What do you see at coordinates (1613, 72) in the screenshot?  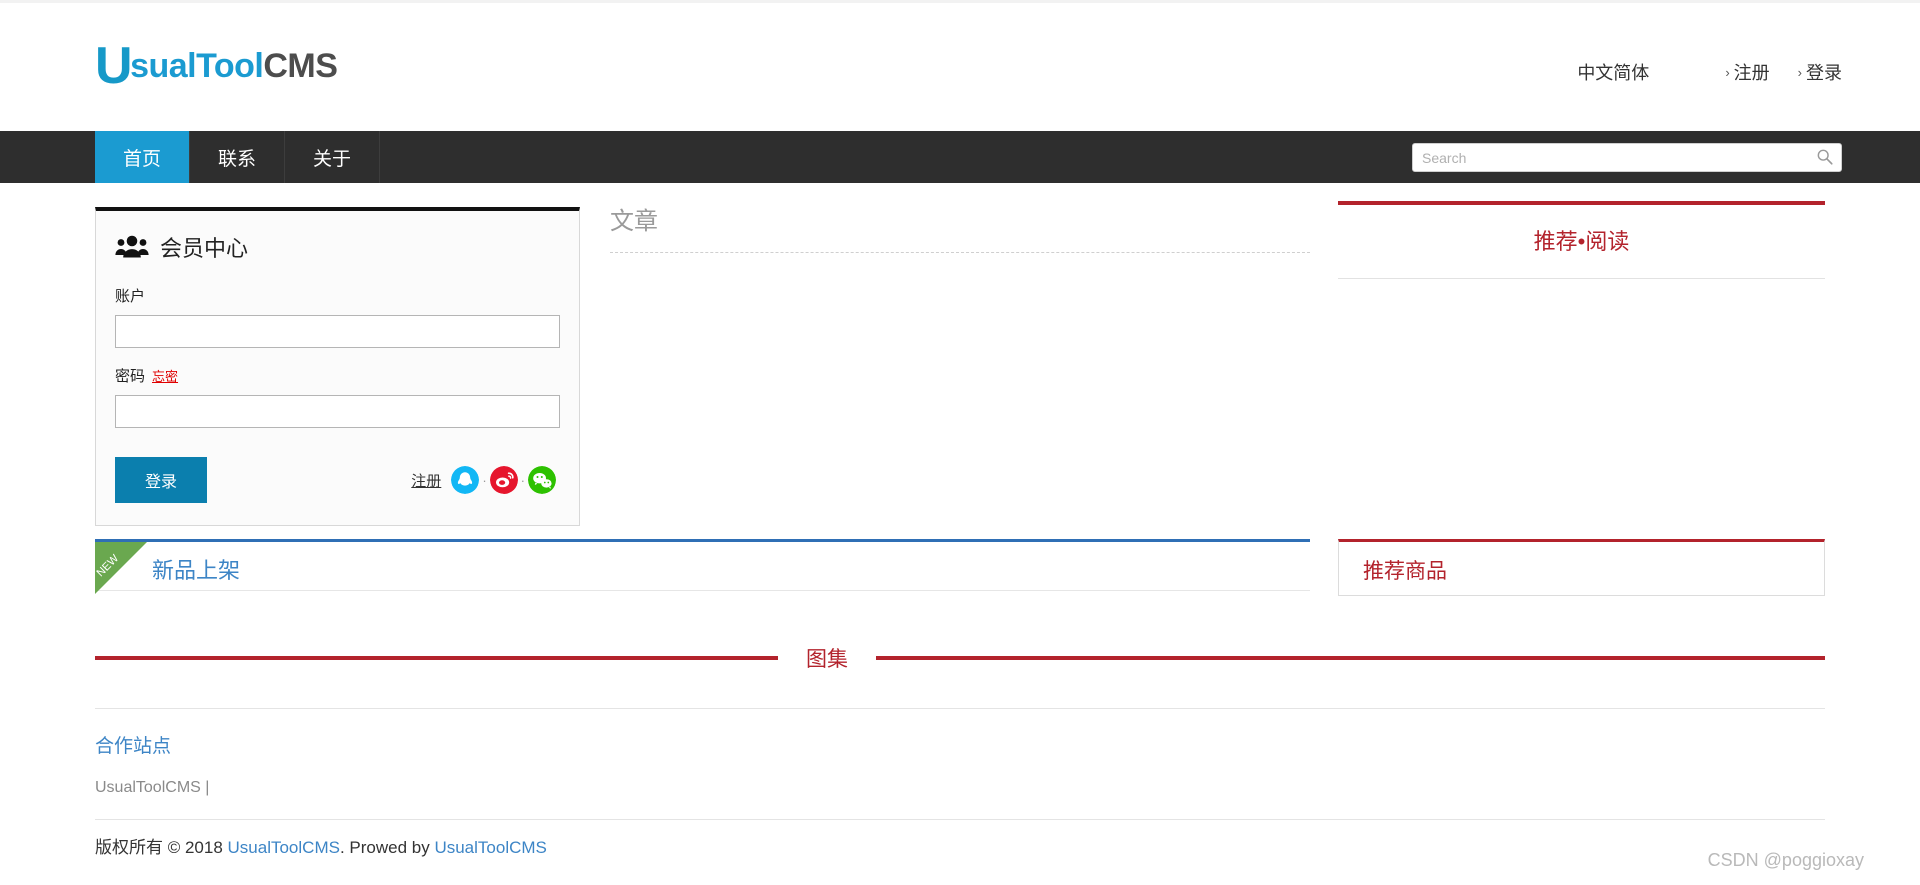 I see `language-switch-link: 中文简体` at bounding box center [1613, 72].